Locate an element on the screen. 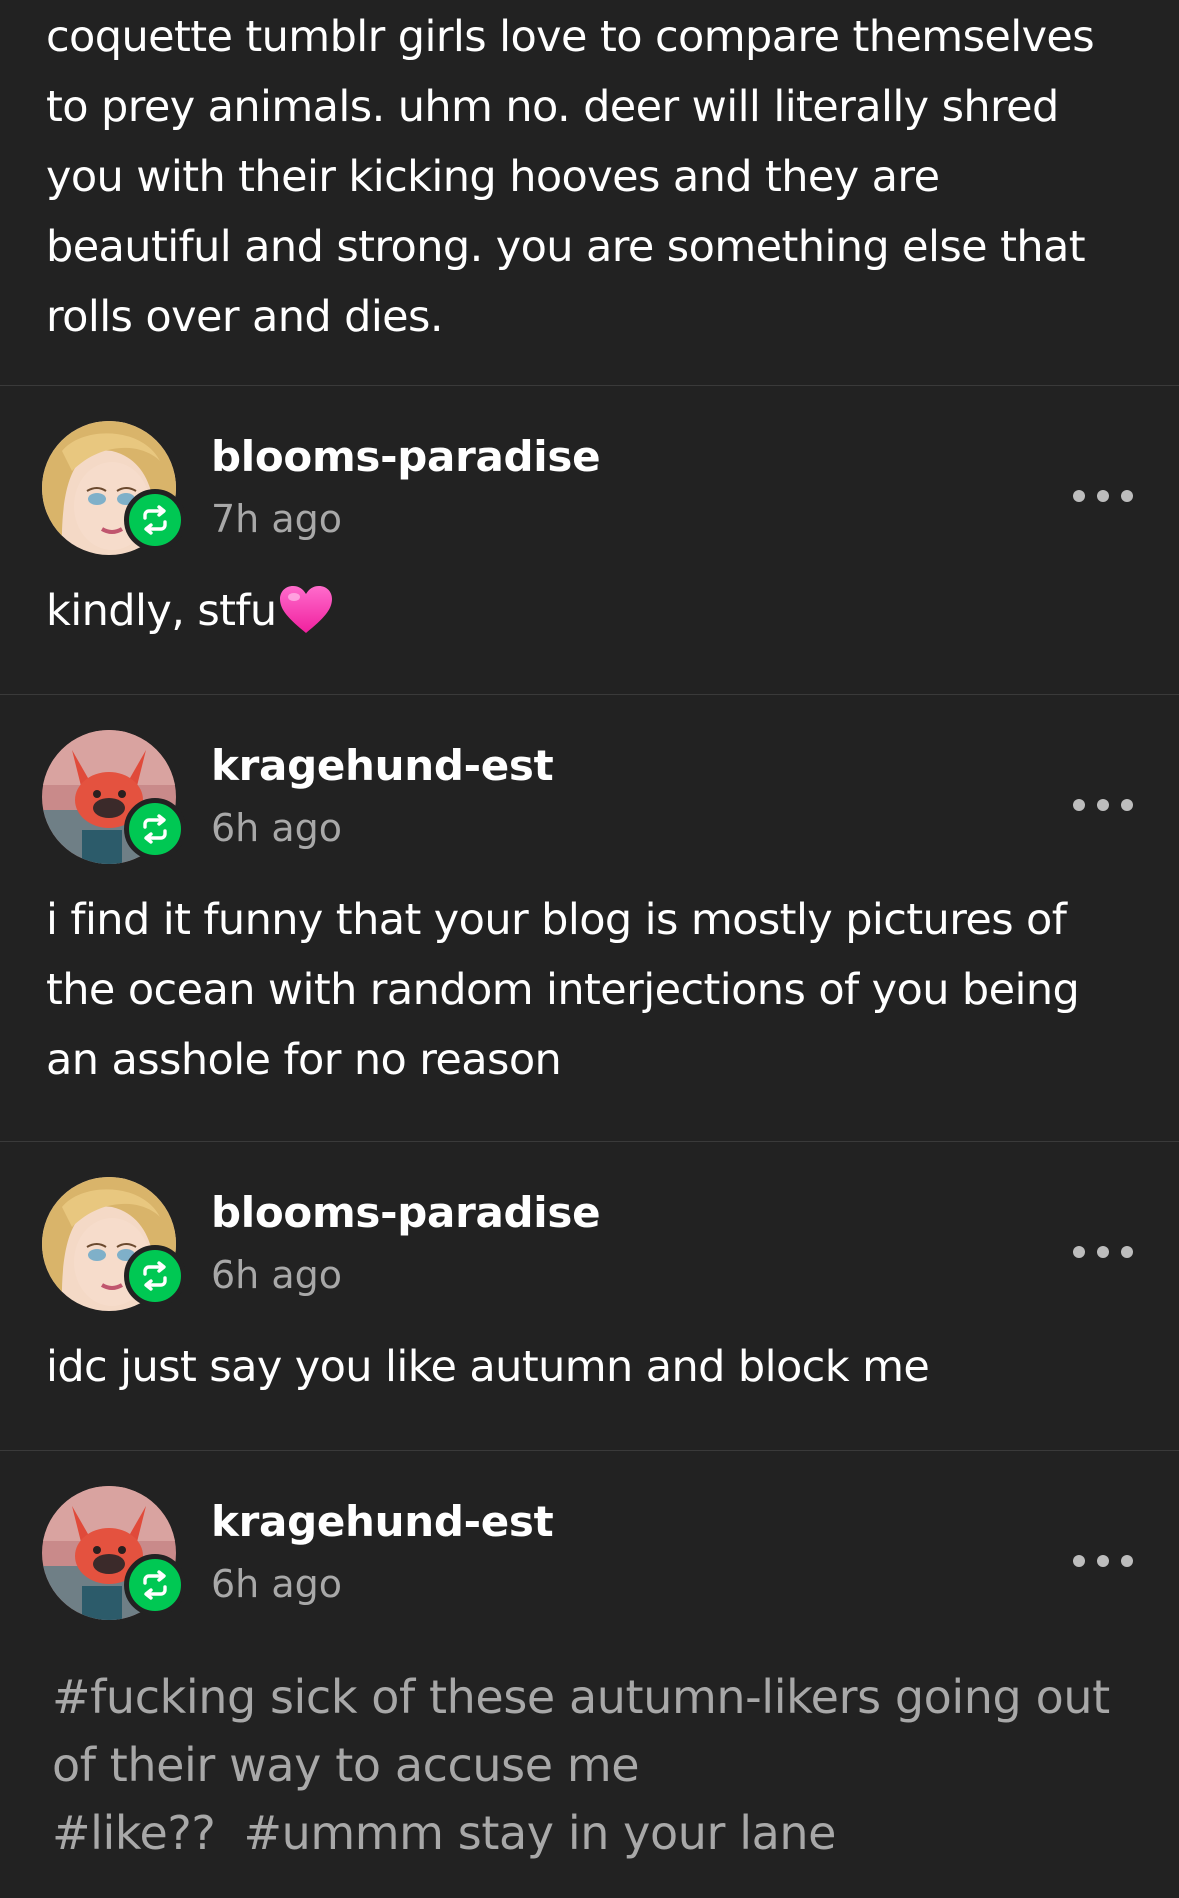  reblog-meta: blooms-paradise 6h ago is located at coordinates (406, 1242).